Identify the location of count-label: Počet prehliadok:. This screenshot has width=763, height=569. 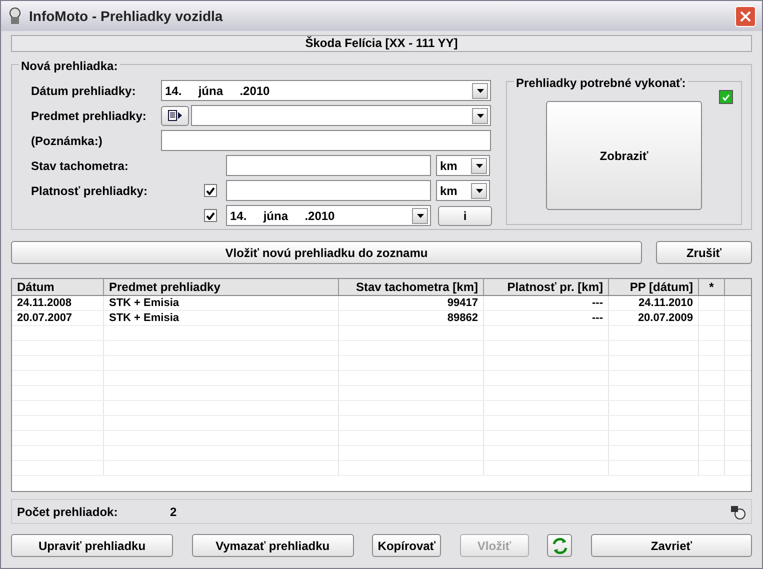
(68, 512).